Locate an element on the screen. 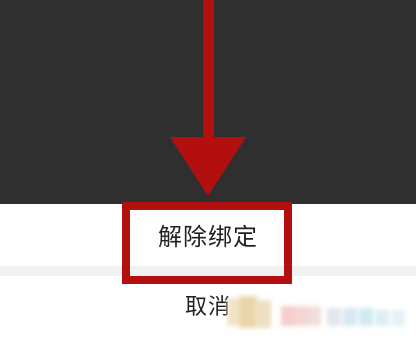  cancel-button: 取消 is located at coordinates (208, 308).